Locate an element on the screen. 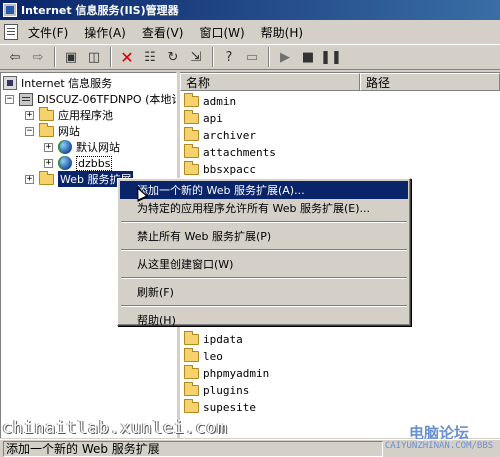 This screenshot has width=500, height=457. menu-view: 查看(V) is located at coordinates (165, 32).